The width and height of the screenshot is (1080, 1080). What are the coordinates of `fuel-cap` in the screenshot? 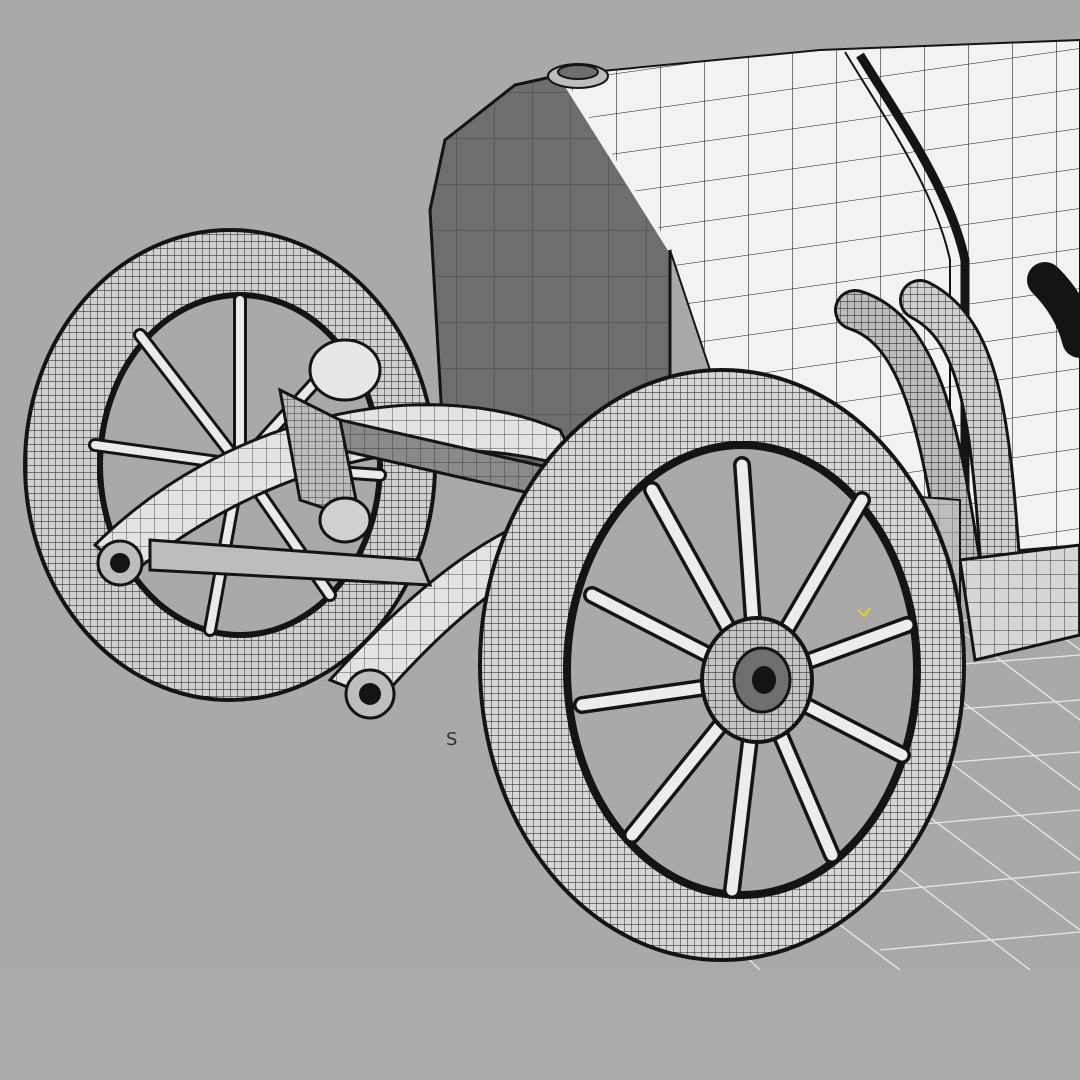 It's located at (578, 76).